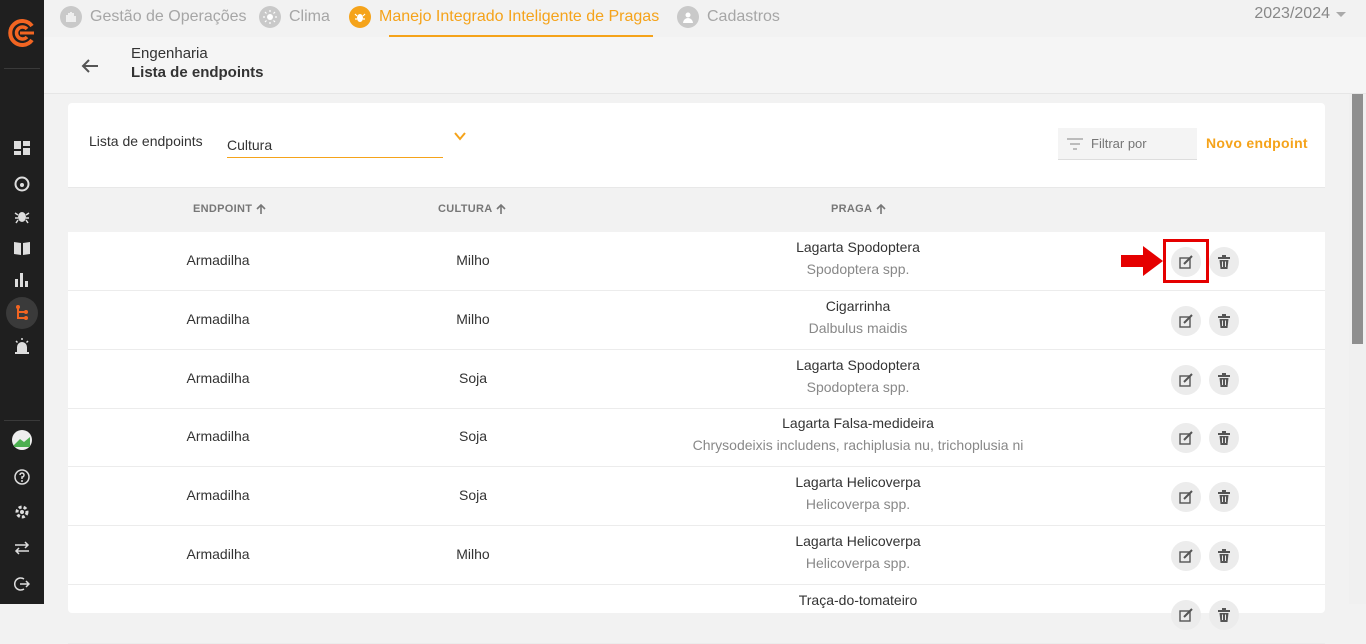 The width and height of the screenshot is (1366, 644). I want to click on list-label: Lista de endpoints, so click(146, 141).